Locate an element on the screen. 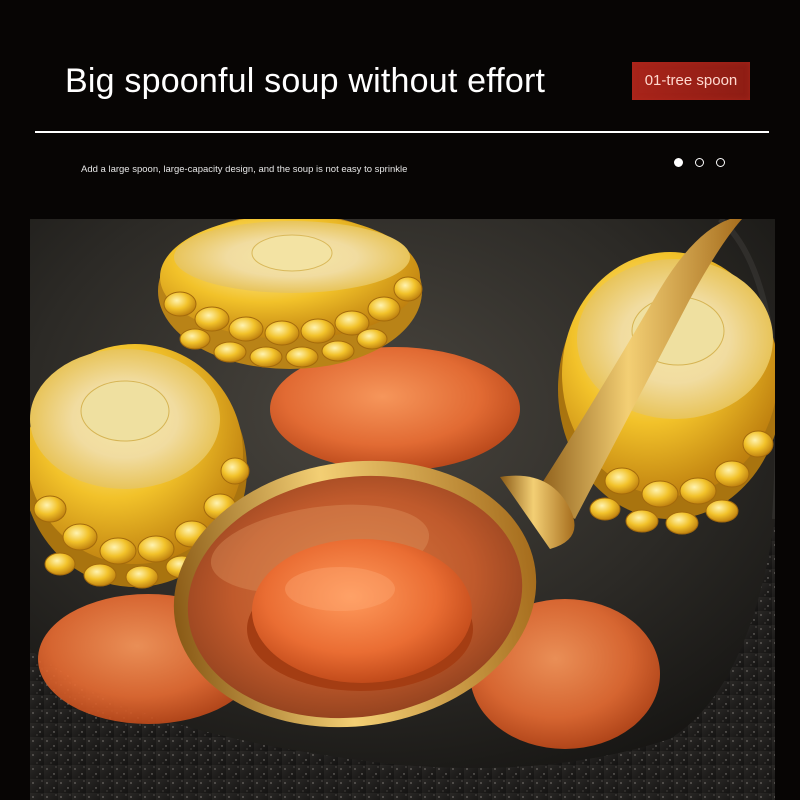 This screenshot has width=800, height=800. headline: Big spoonful soup without effort is located at coordinates (305, 81).